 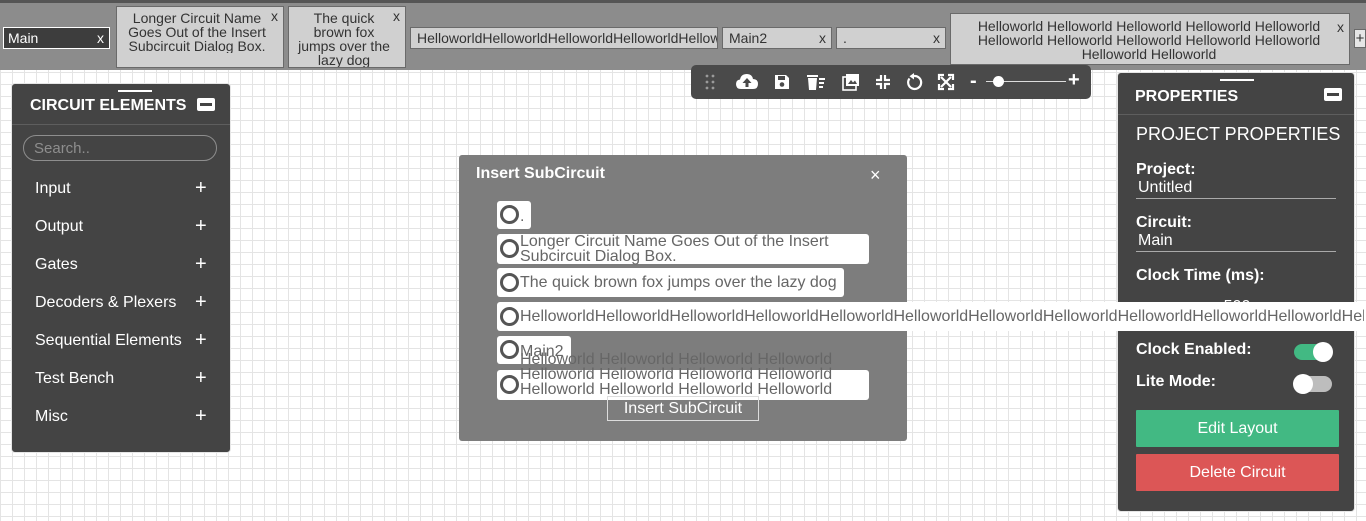 What do you see at coordinates (946, 82) in the screenshot?
I see `fullscreen-icon` at bounding box center [946, 82].